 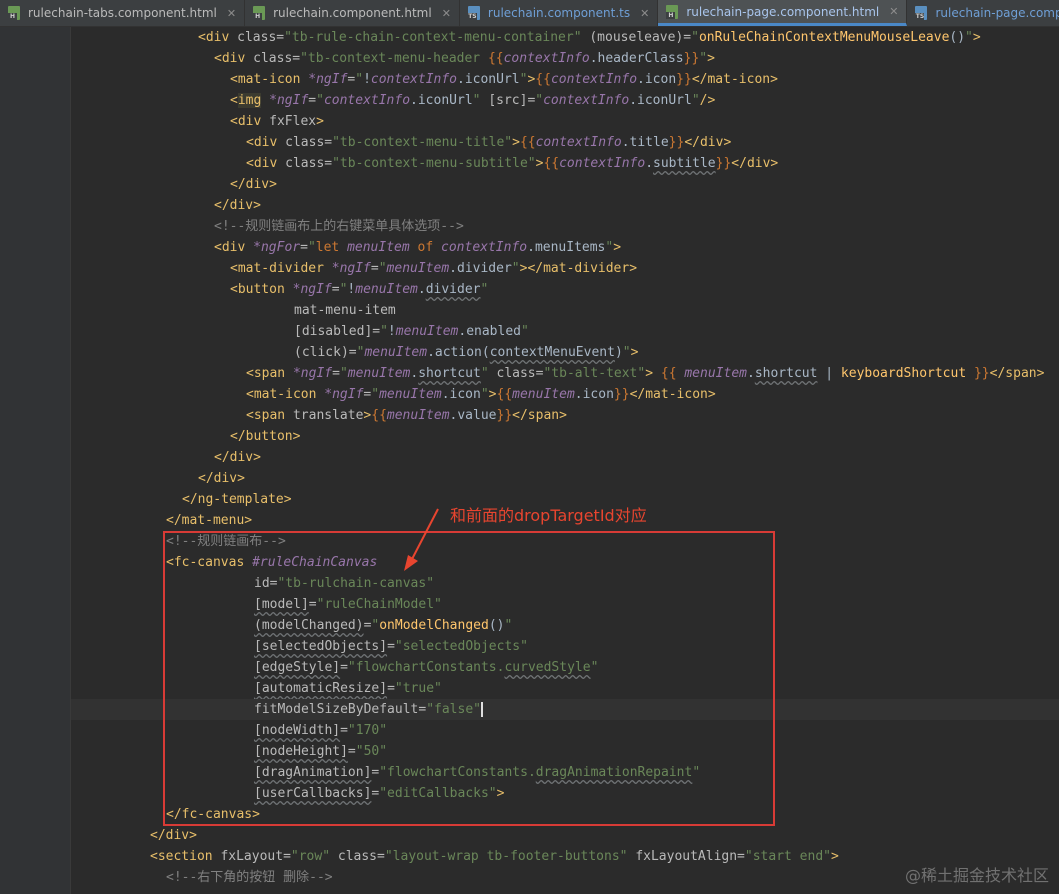 What do you see at coordinates (213, 814) in the screenshot?
I see `code-line: 231</fc-canvas>` at bounding box center [213, 814].